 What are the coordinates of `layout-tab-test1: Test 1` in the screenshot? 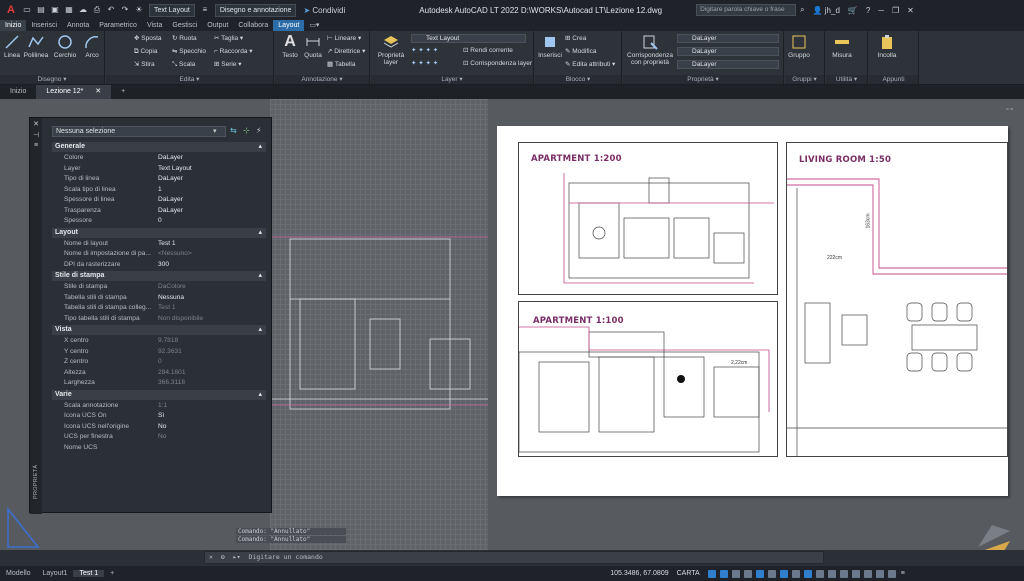 It's located at (89, 573).